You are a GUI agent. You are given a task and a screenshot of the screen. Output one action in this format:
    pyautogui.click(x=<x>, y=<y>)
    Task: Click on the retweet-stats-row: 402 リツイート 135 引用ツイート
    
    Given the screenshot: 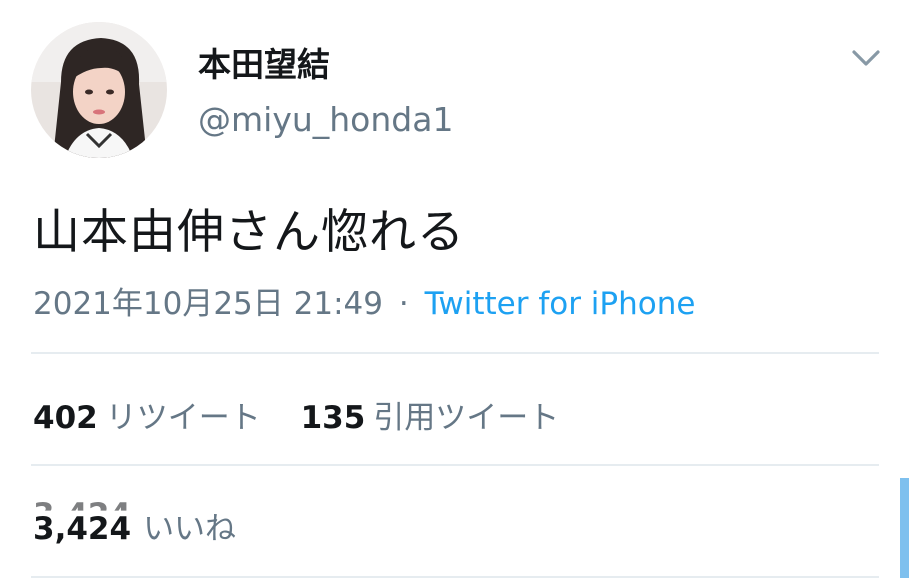 What is the action you would take?
    pyautogui.click(x=311, y=414)
    